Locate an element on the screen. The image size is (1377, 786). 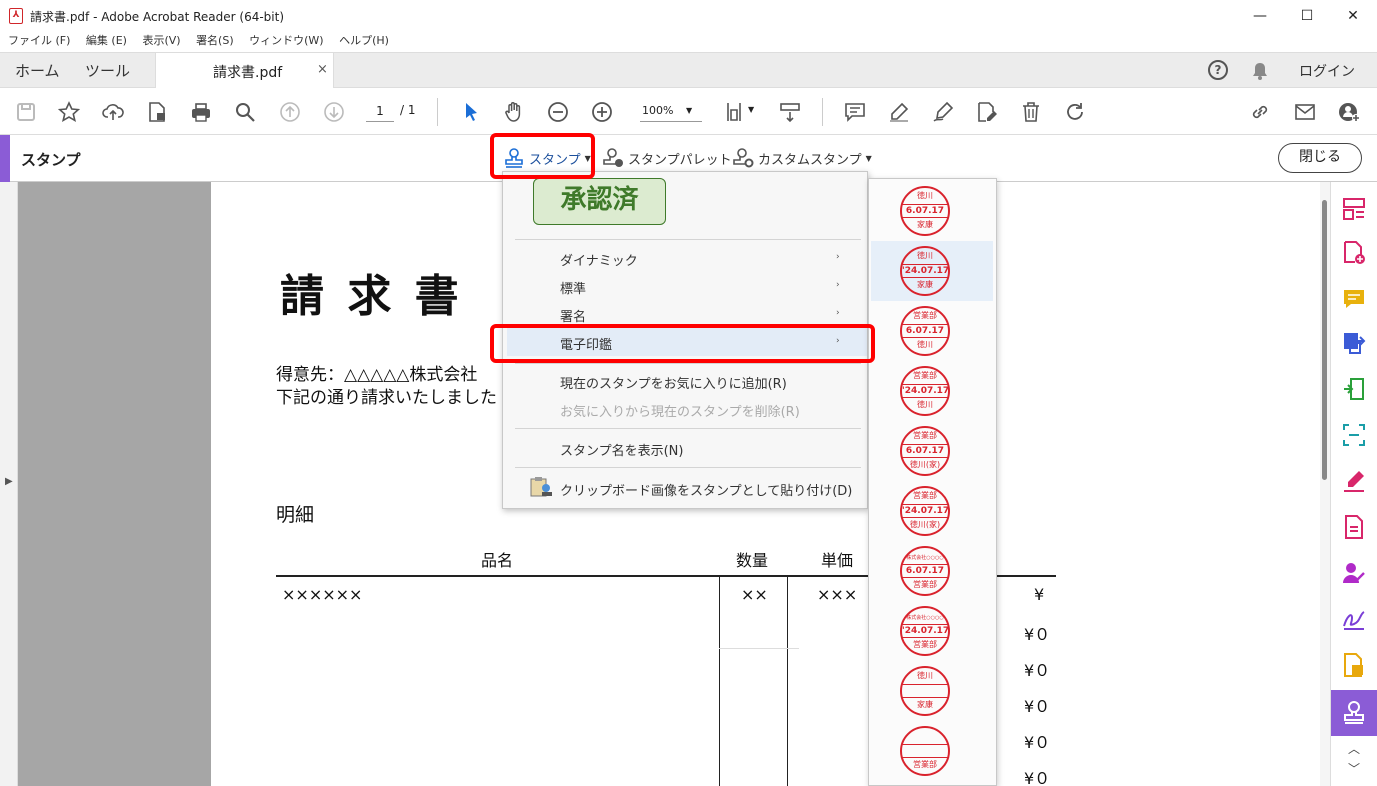
stamp-palette-button: スタンプパレット is located at coordinates (667, 158).